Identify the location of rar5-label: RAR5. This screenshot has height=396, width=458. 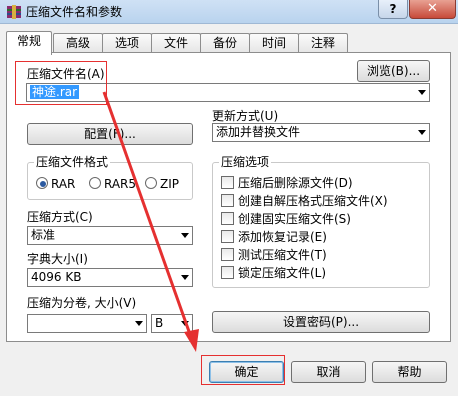
(120, 184).